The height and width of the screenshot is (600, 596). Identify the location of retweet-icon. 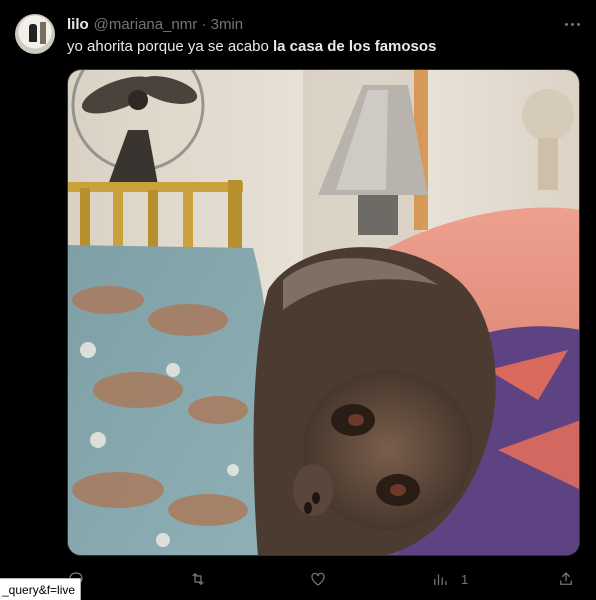
(198, 579).